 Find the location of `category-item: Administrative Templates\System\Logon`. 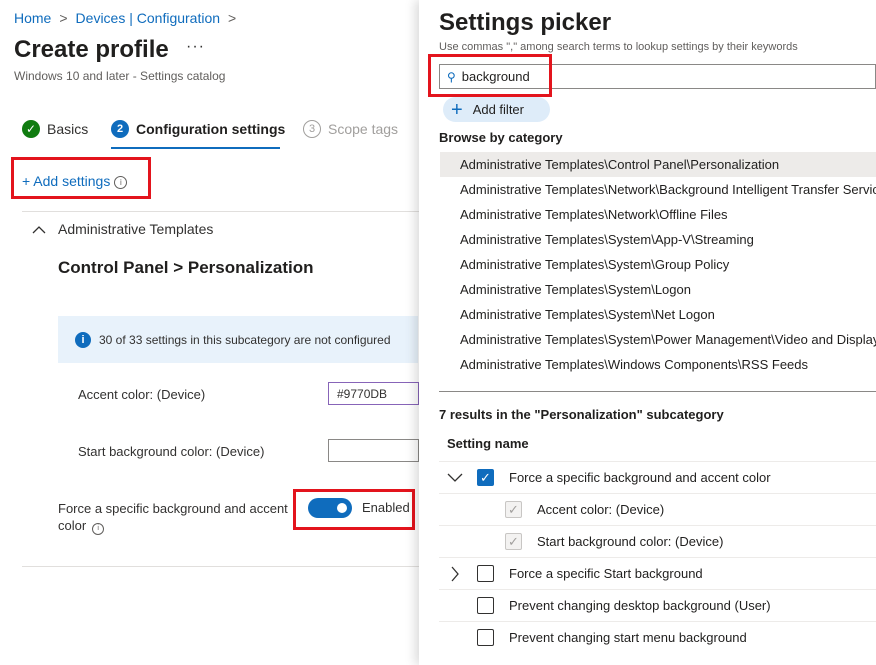

category-item: Administrative Templates\System\Logon is located at coordinates (658, 289).